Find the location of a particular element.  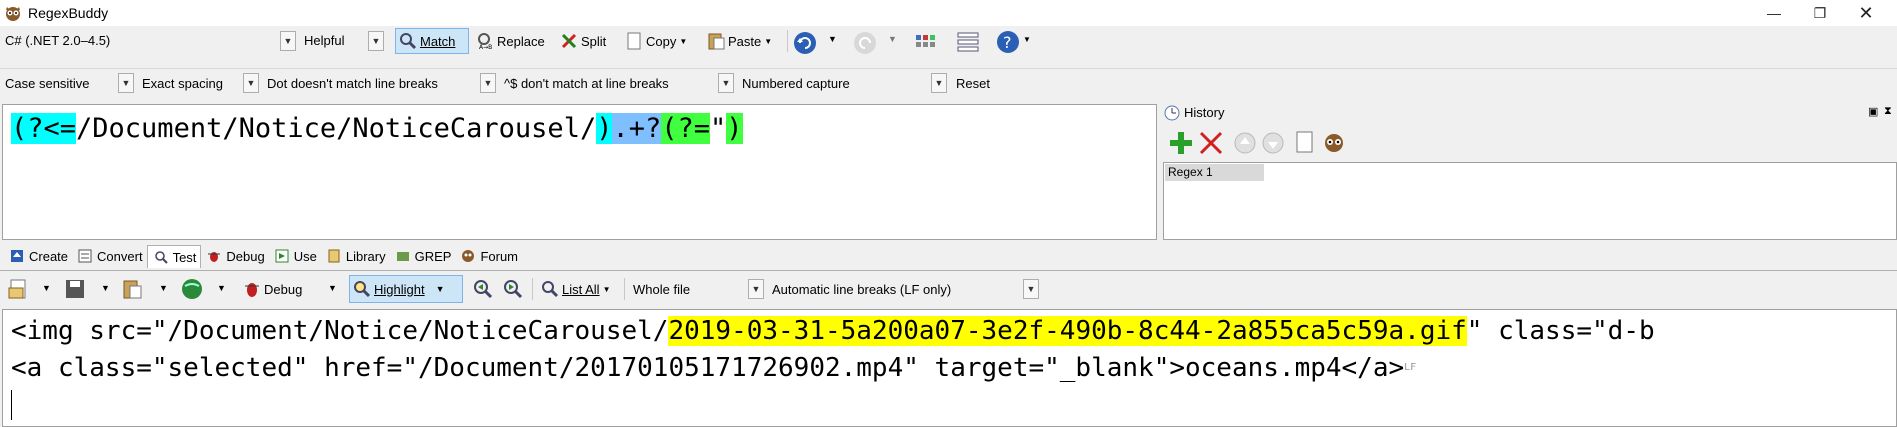

replace-icon: A→B is located at coordinates (485, 41).